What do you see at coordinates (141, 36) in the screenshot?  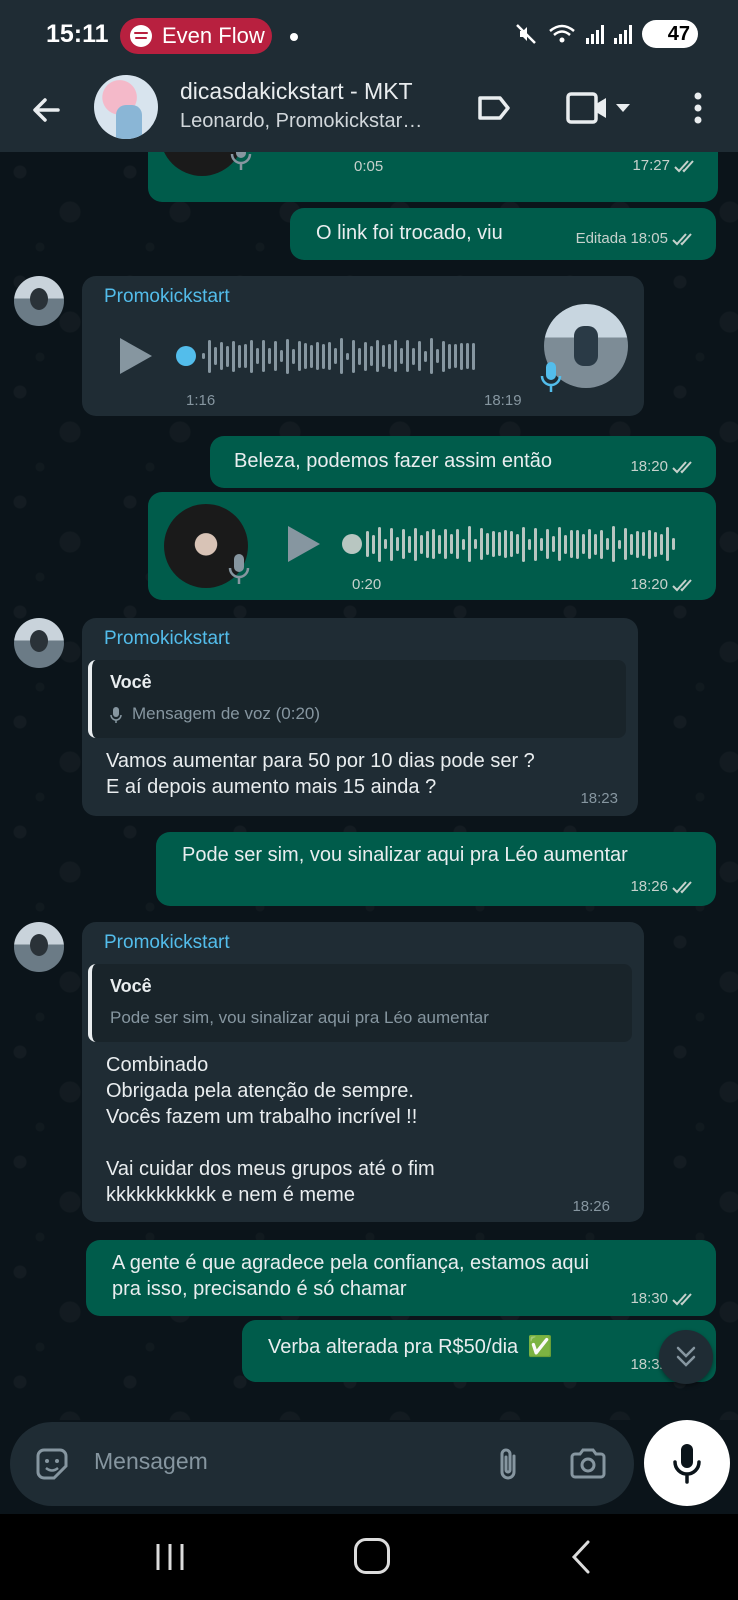 I see `spotify-icon` at bounding box center [141, 36].